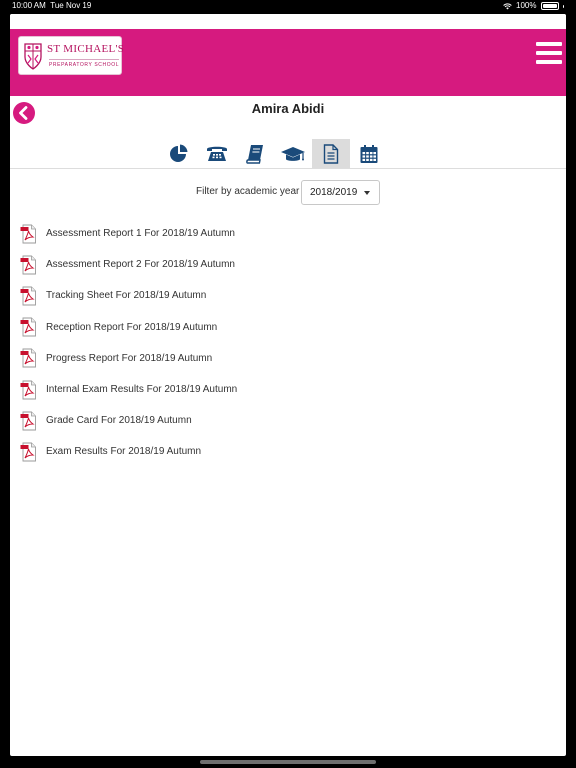 The height and width of the screenshot is (768, 576). I want to click on status-clock: 10:00 AM, so click(29, 5).